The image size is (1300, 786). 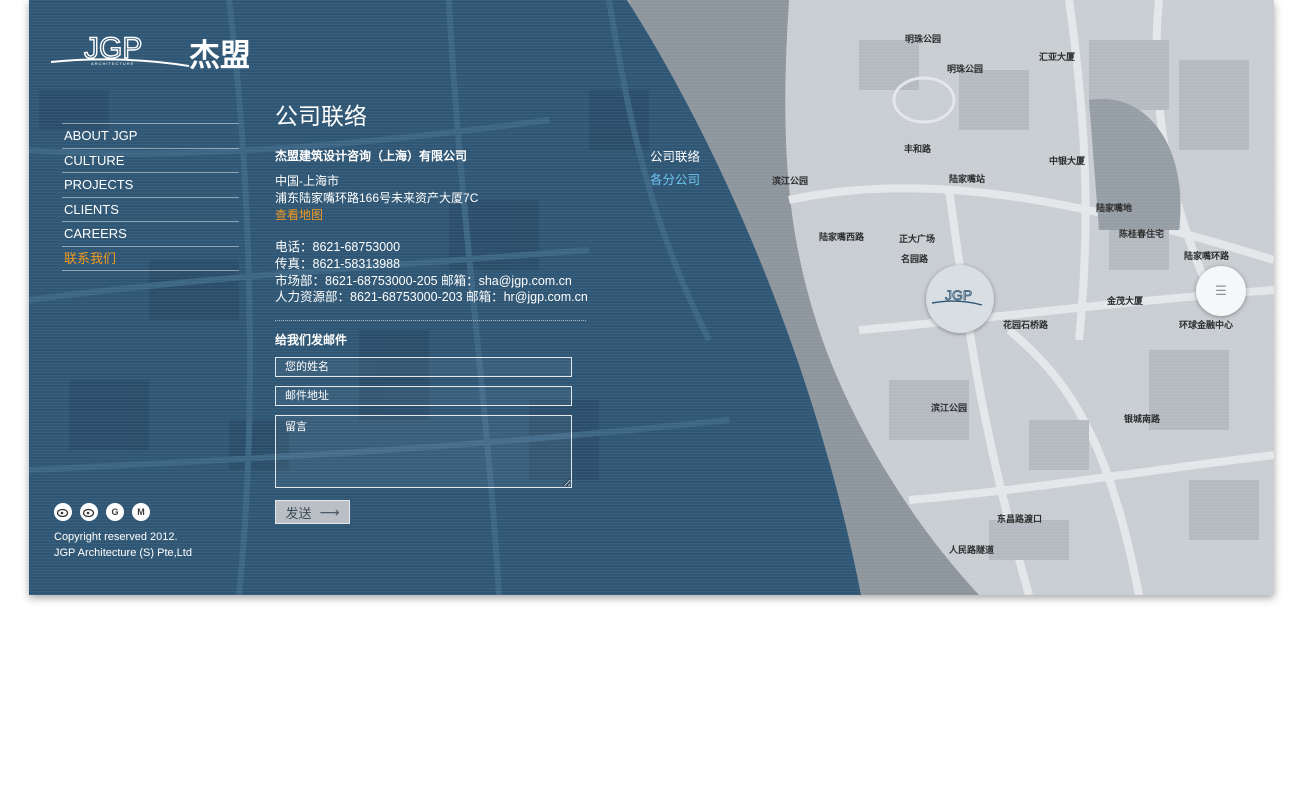 I want to click on map-label: 银城南路, so click(x=1142, y=418).